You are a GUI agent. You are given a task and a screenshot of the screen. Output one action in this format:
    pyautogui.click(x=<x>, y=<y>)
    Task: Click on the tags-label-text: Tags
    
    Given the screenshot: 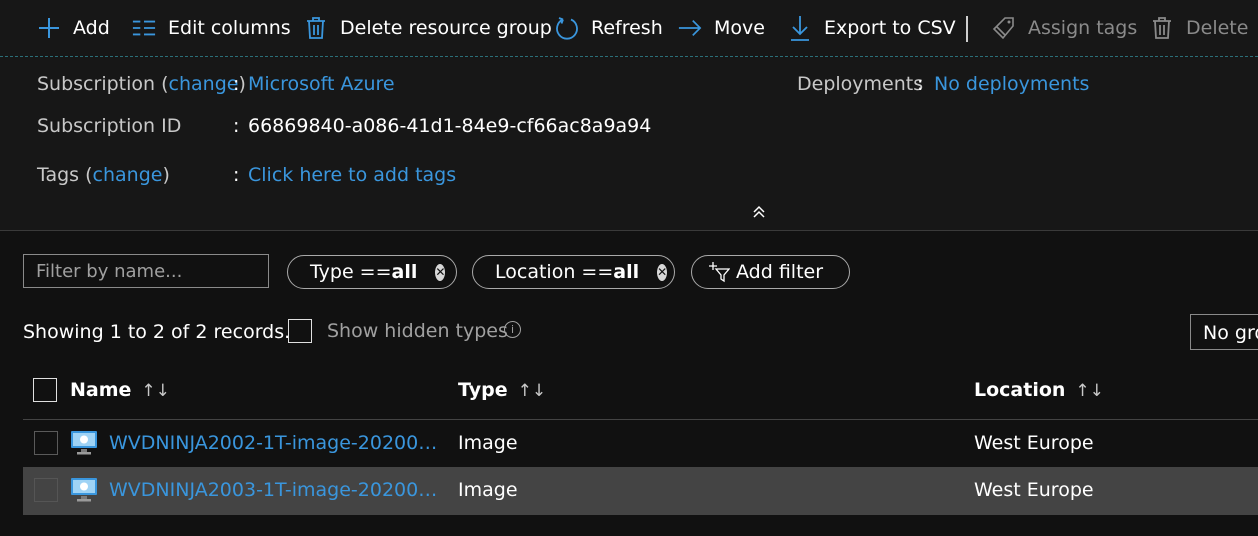 What is the action you would take?
    pyautogui.click(x=58, y=175)
    